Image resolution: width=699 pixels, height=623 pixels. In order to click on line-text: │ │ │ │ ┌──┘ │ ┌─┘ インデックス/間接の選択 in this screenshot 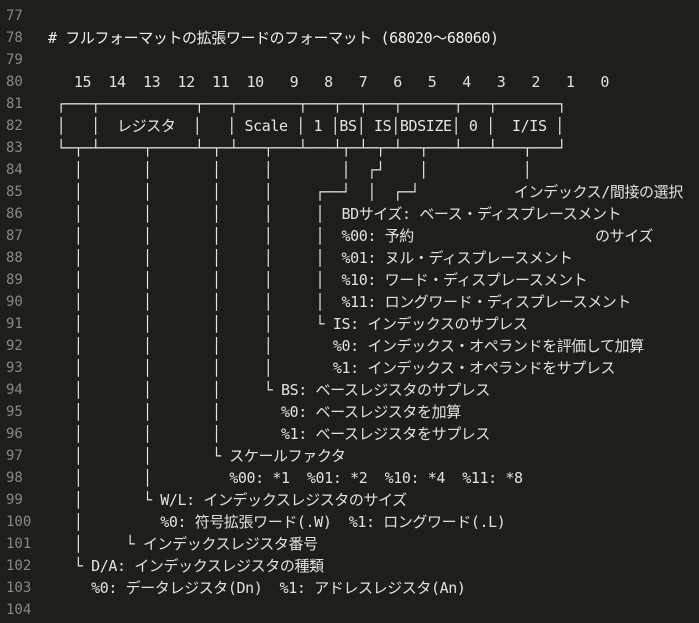, I will do `click(362, 192)`.